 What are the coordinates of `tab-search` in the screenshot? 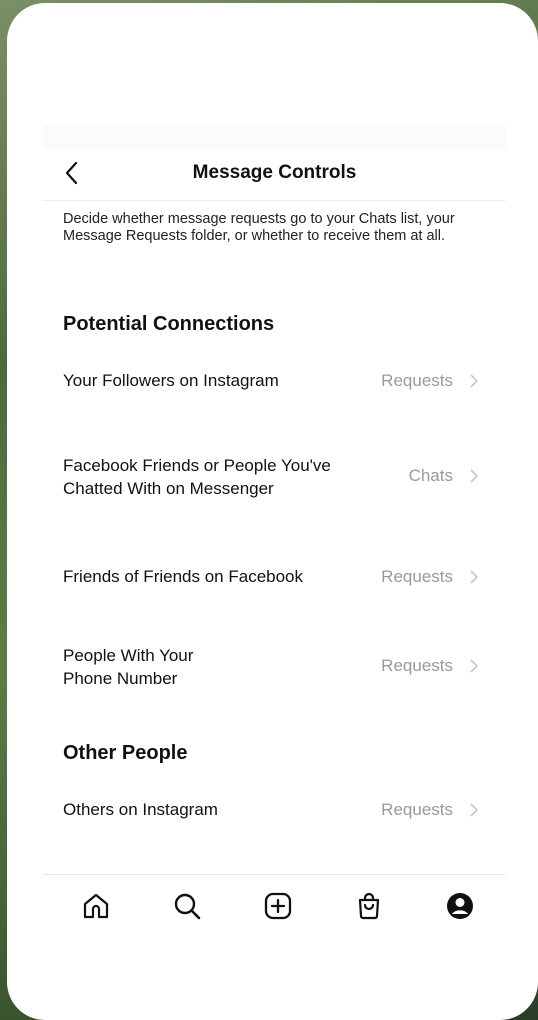 It's located at (187, 906).